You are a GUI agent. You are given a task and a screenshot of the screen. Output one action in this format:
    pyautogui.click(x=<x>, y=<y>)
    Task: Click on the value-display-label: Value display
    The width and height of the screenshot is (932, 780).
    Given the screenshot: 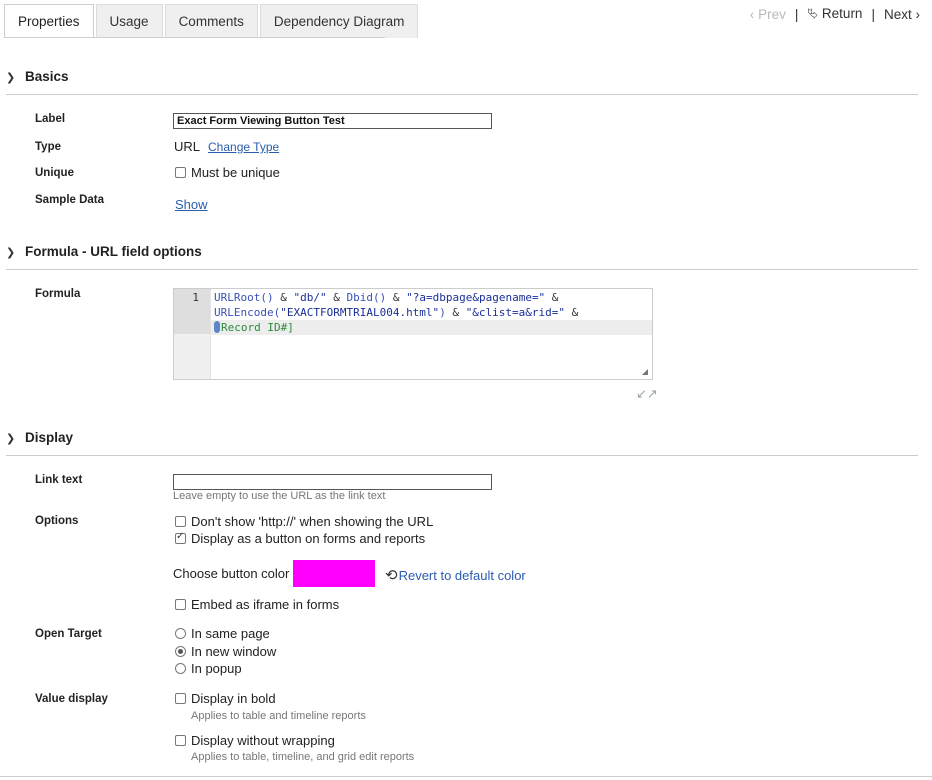 What is the action you would take?
    pyautogui.click(x=71, y=699)
    